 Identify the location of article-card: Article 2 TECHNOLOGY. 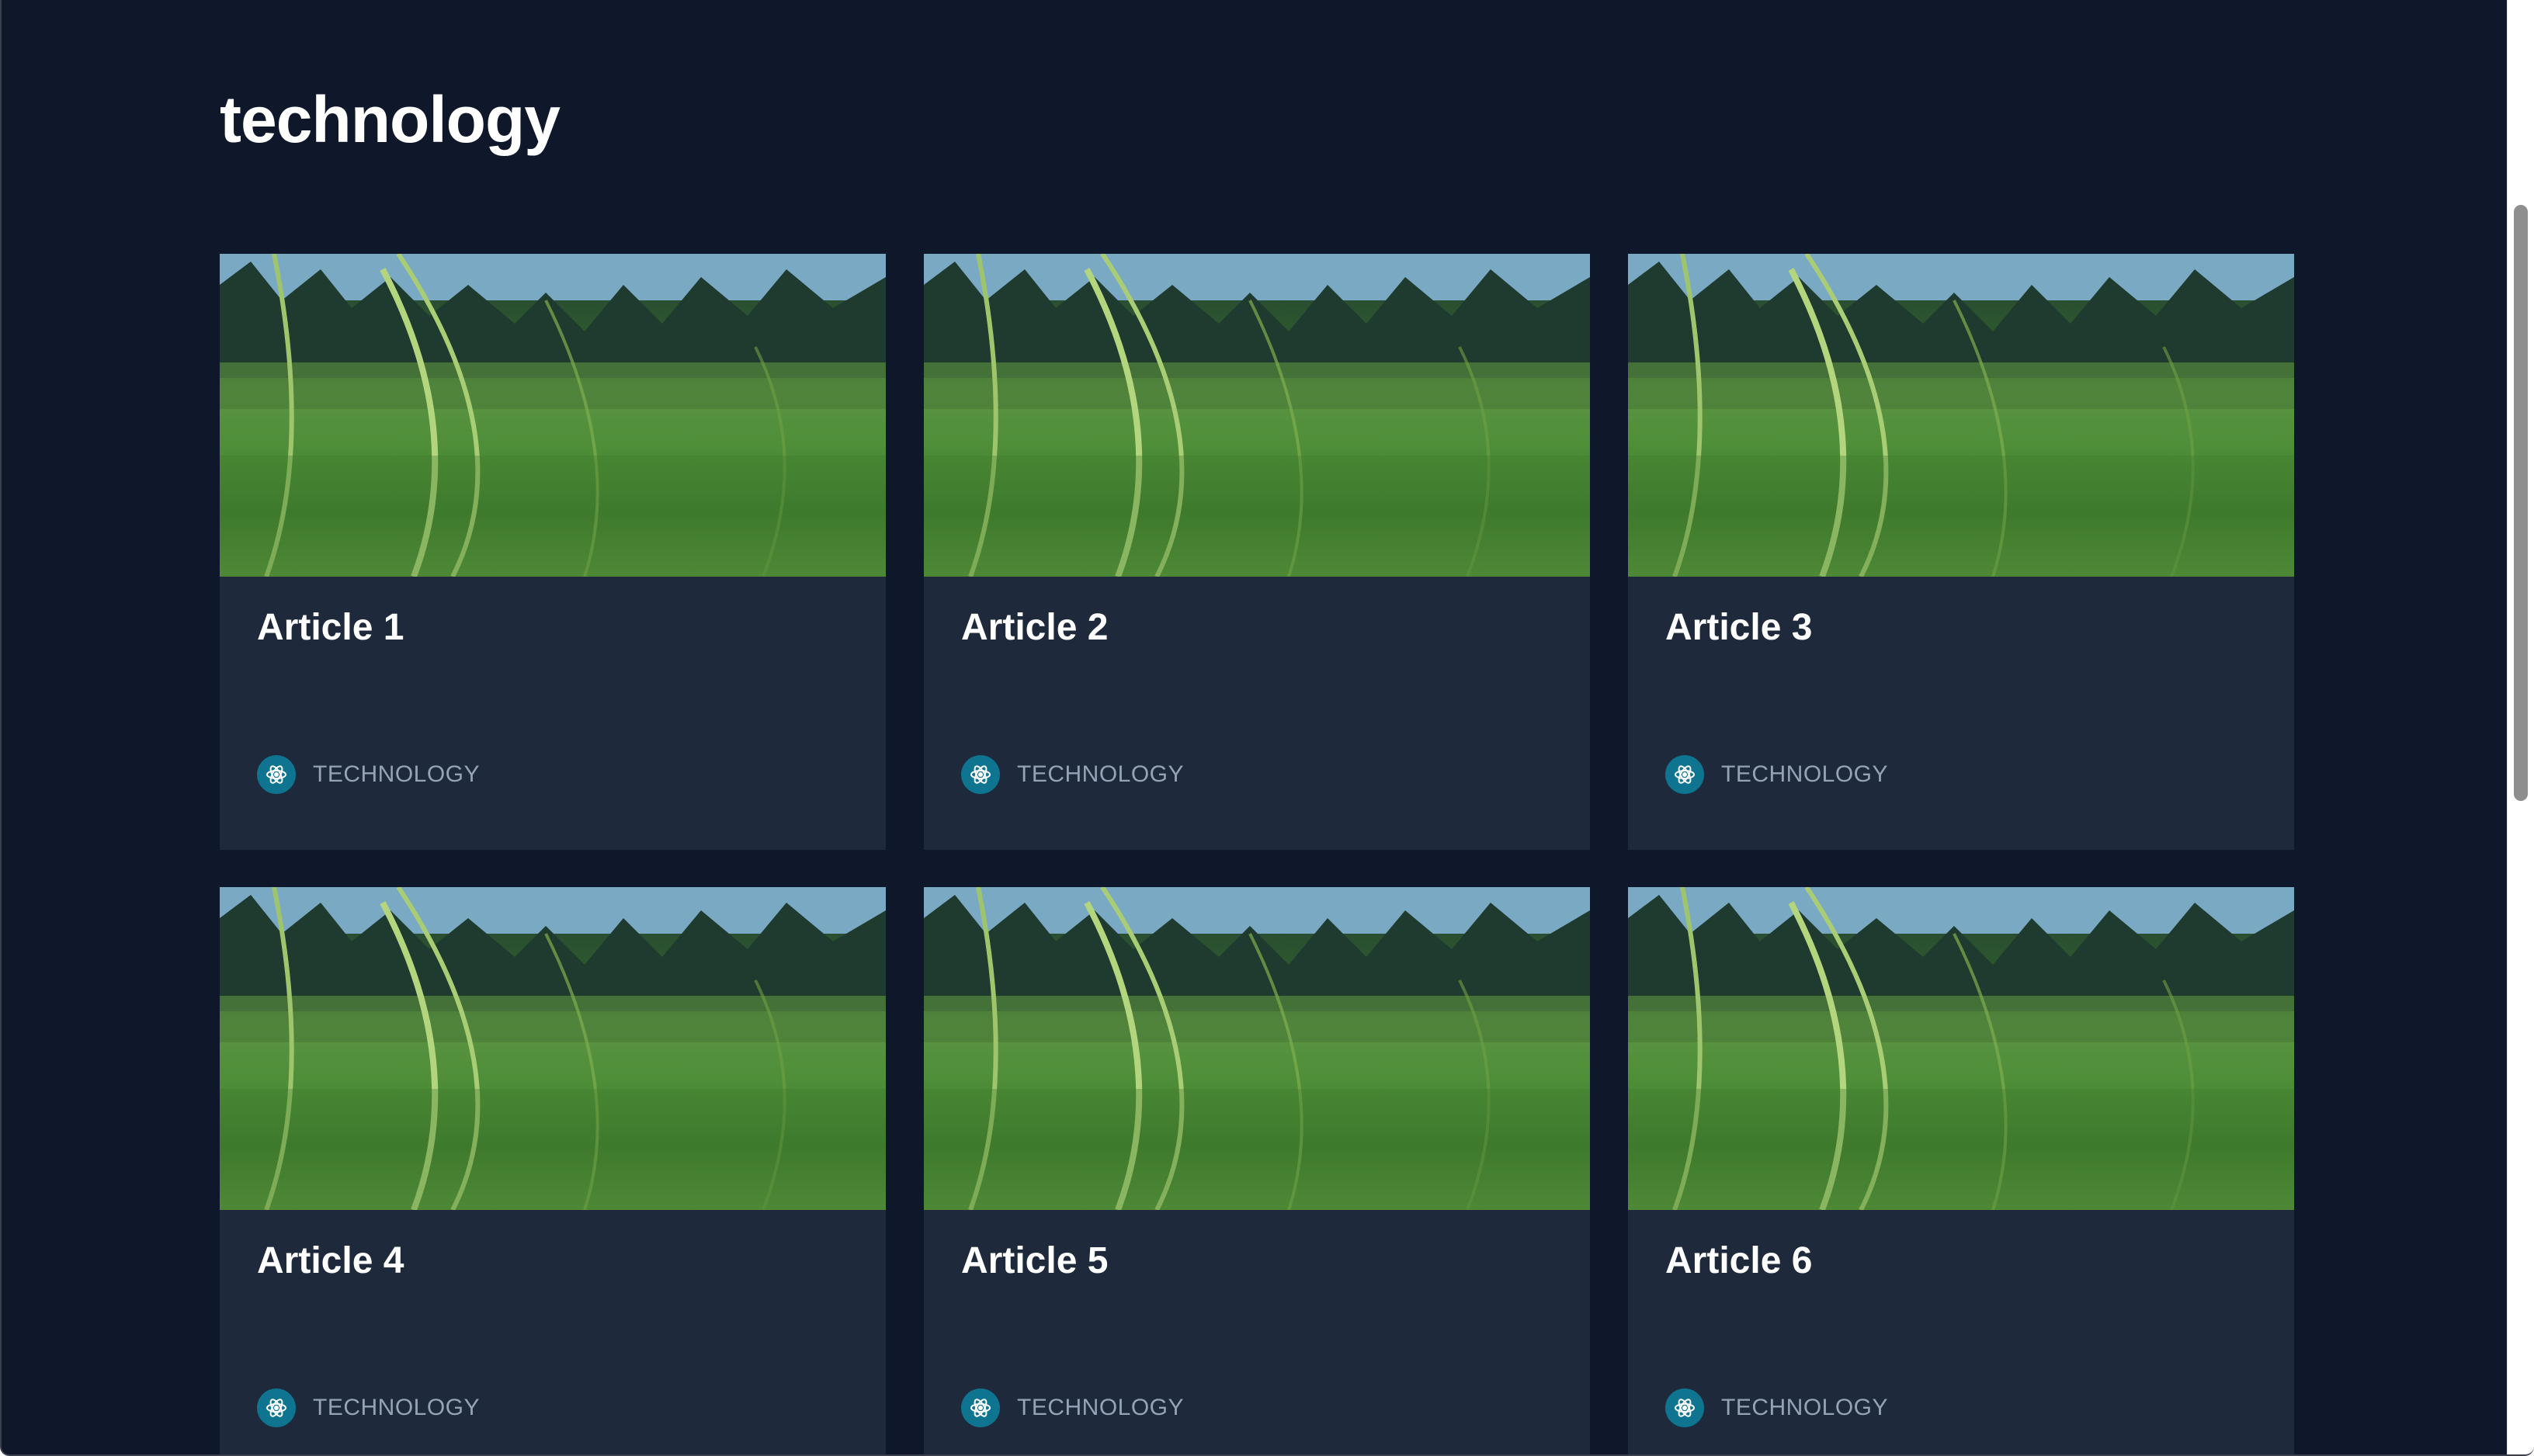
(1257, 552).